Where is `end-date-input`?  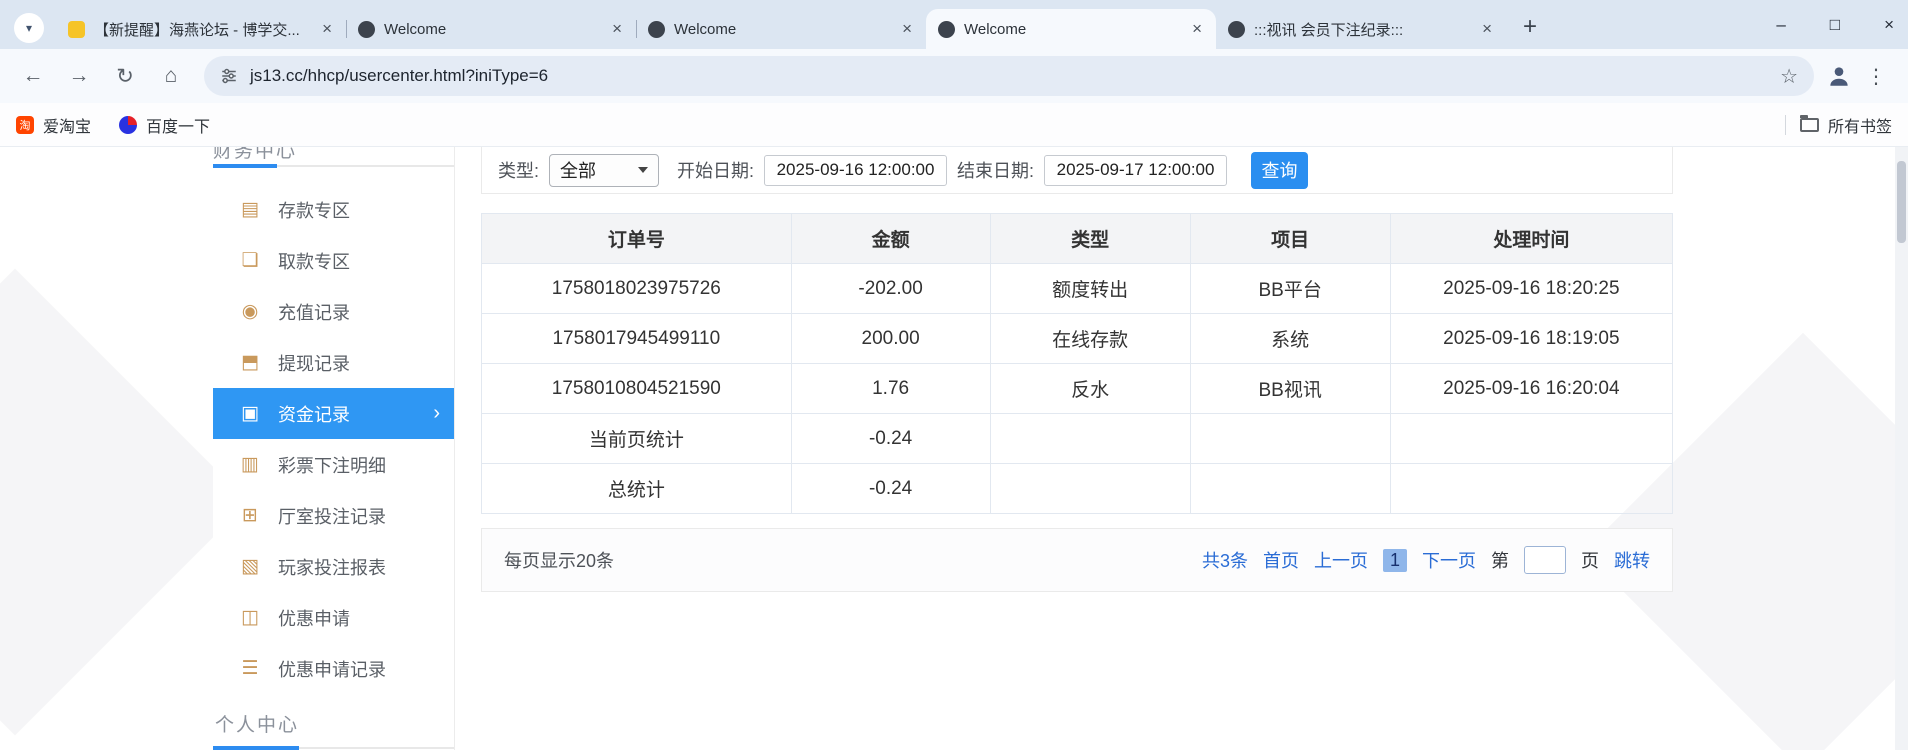 end-date-input is located at coordinates (1136, 170).